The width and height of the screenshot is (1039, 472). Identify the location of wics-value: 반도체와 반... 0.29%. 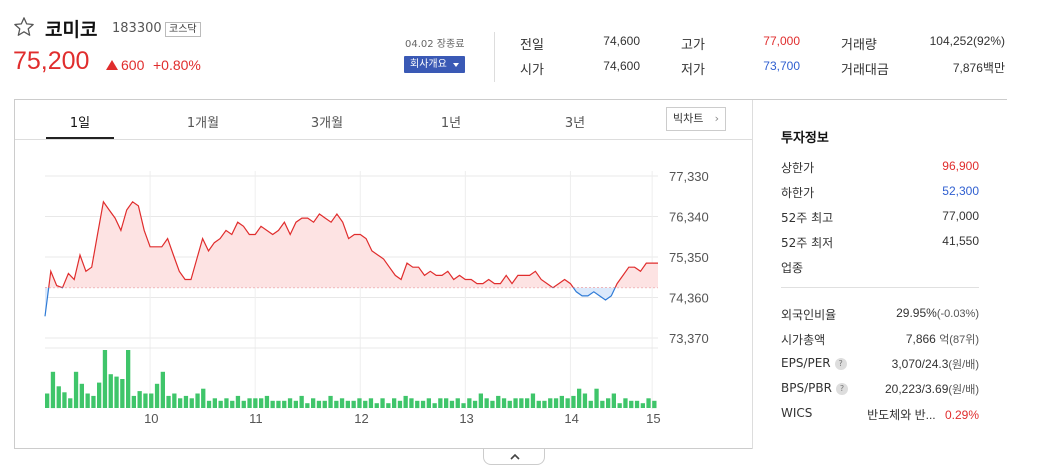
(923, 414).